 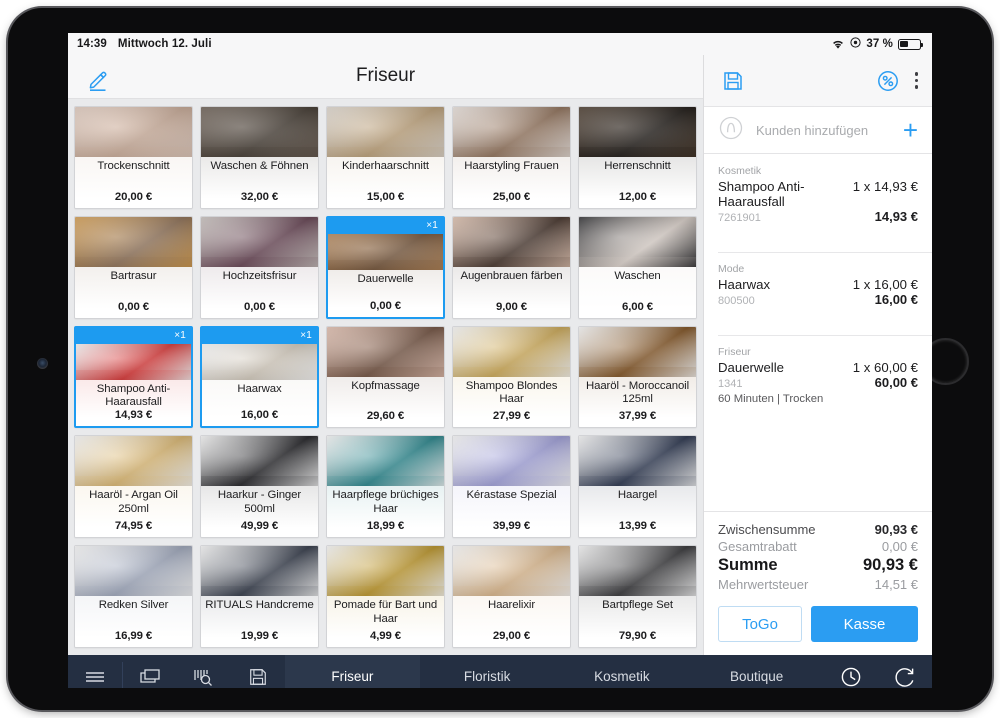 I want to click on product-name: Dauerwelle, so click(x=385, y=278).